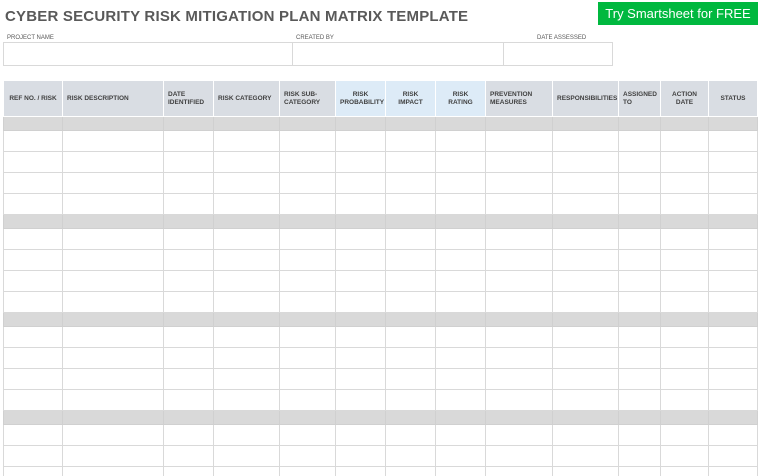 The image size is (759, 476). I want to click on try-smartsheet-button: Try Smartsheet for FREE, so click(678, 13).